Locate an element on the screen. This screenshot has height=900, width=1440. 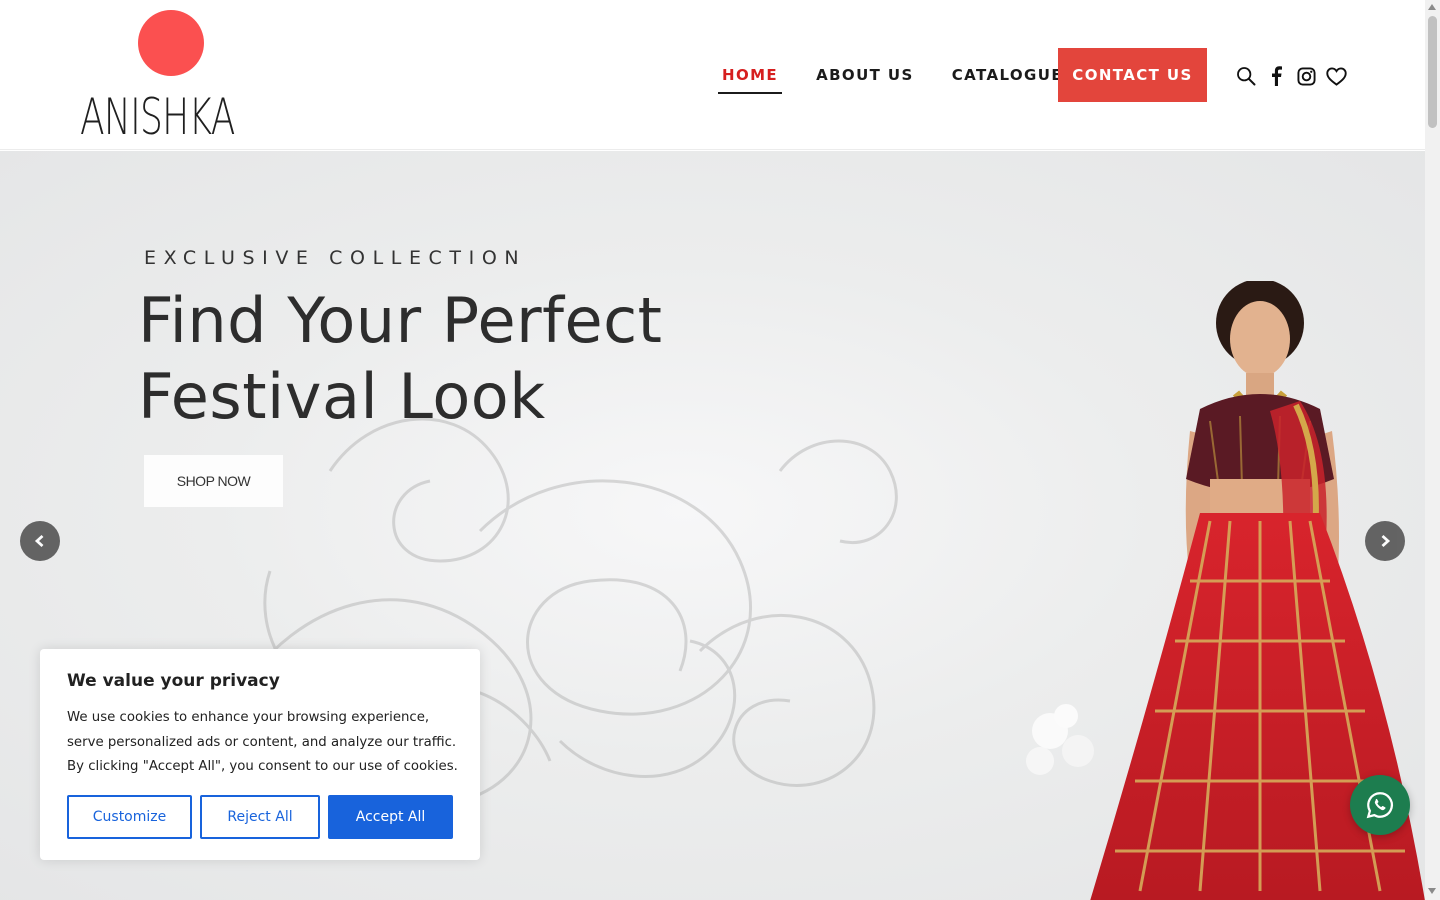
scroll-down-arrow-icon is located at coordinates (1432, 891).